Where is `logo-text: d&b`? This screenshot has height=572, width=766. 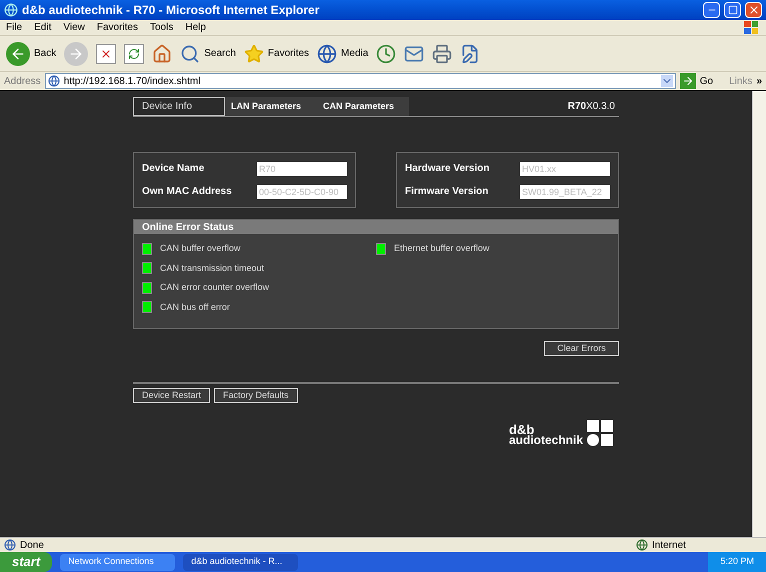
logo-text: d&b is located at coordinates (521, 429).